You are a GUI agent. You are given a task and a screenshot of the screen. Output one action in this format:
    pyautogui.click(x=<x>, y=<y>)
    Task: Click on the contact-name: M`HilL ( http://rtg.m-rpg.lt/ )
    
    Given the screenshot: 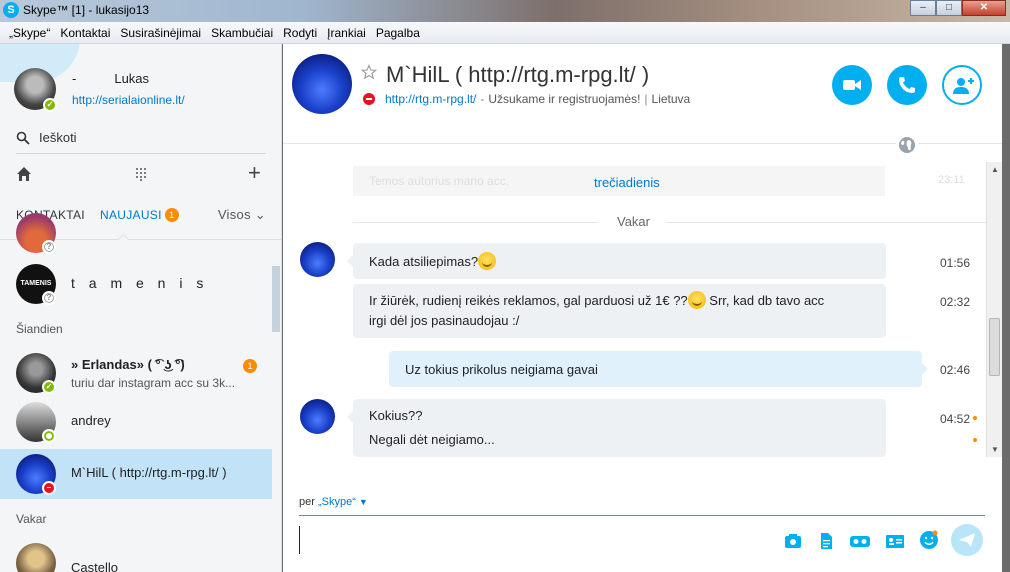 What is the action you would take?
    pyautogui.click(x=149, y=472)
    